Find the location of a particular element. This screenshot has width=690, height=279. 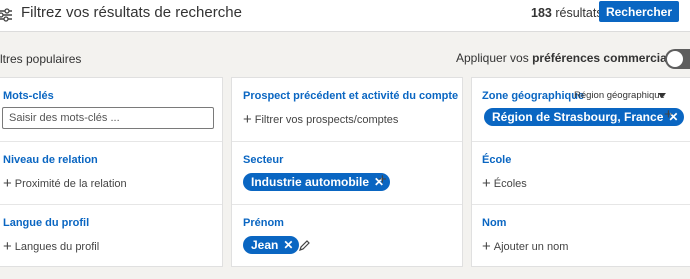

add-geography-plus-icon: + is located at coordinates (668, 114).